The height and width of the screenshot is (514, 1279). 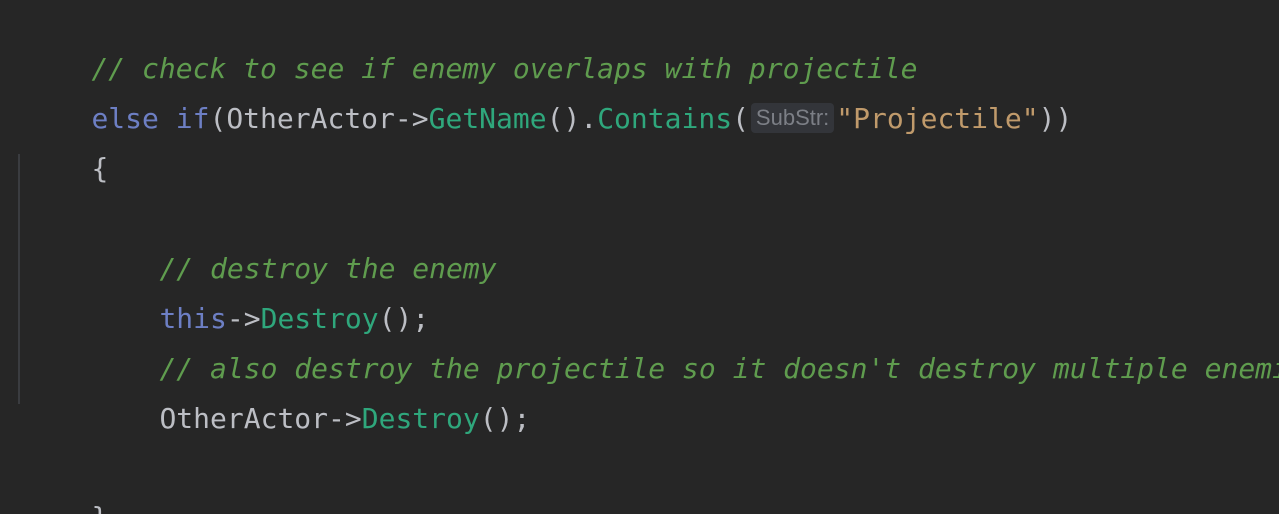 What do you see at coordinates (665, 118) in the screenshot?
I see `function-contains: Contains` at bounding box center [665, 118].